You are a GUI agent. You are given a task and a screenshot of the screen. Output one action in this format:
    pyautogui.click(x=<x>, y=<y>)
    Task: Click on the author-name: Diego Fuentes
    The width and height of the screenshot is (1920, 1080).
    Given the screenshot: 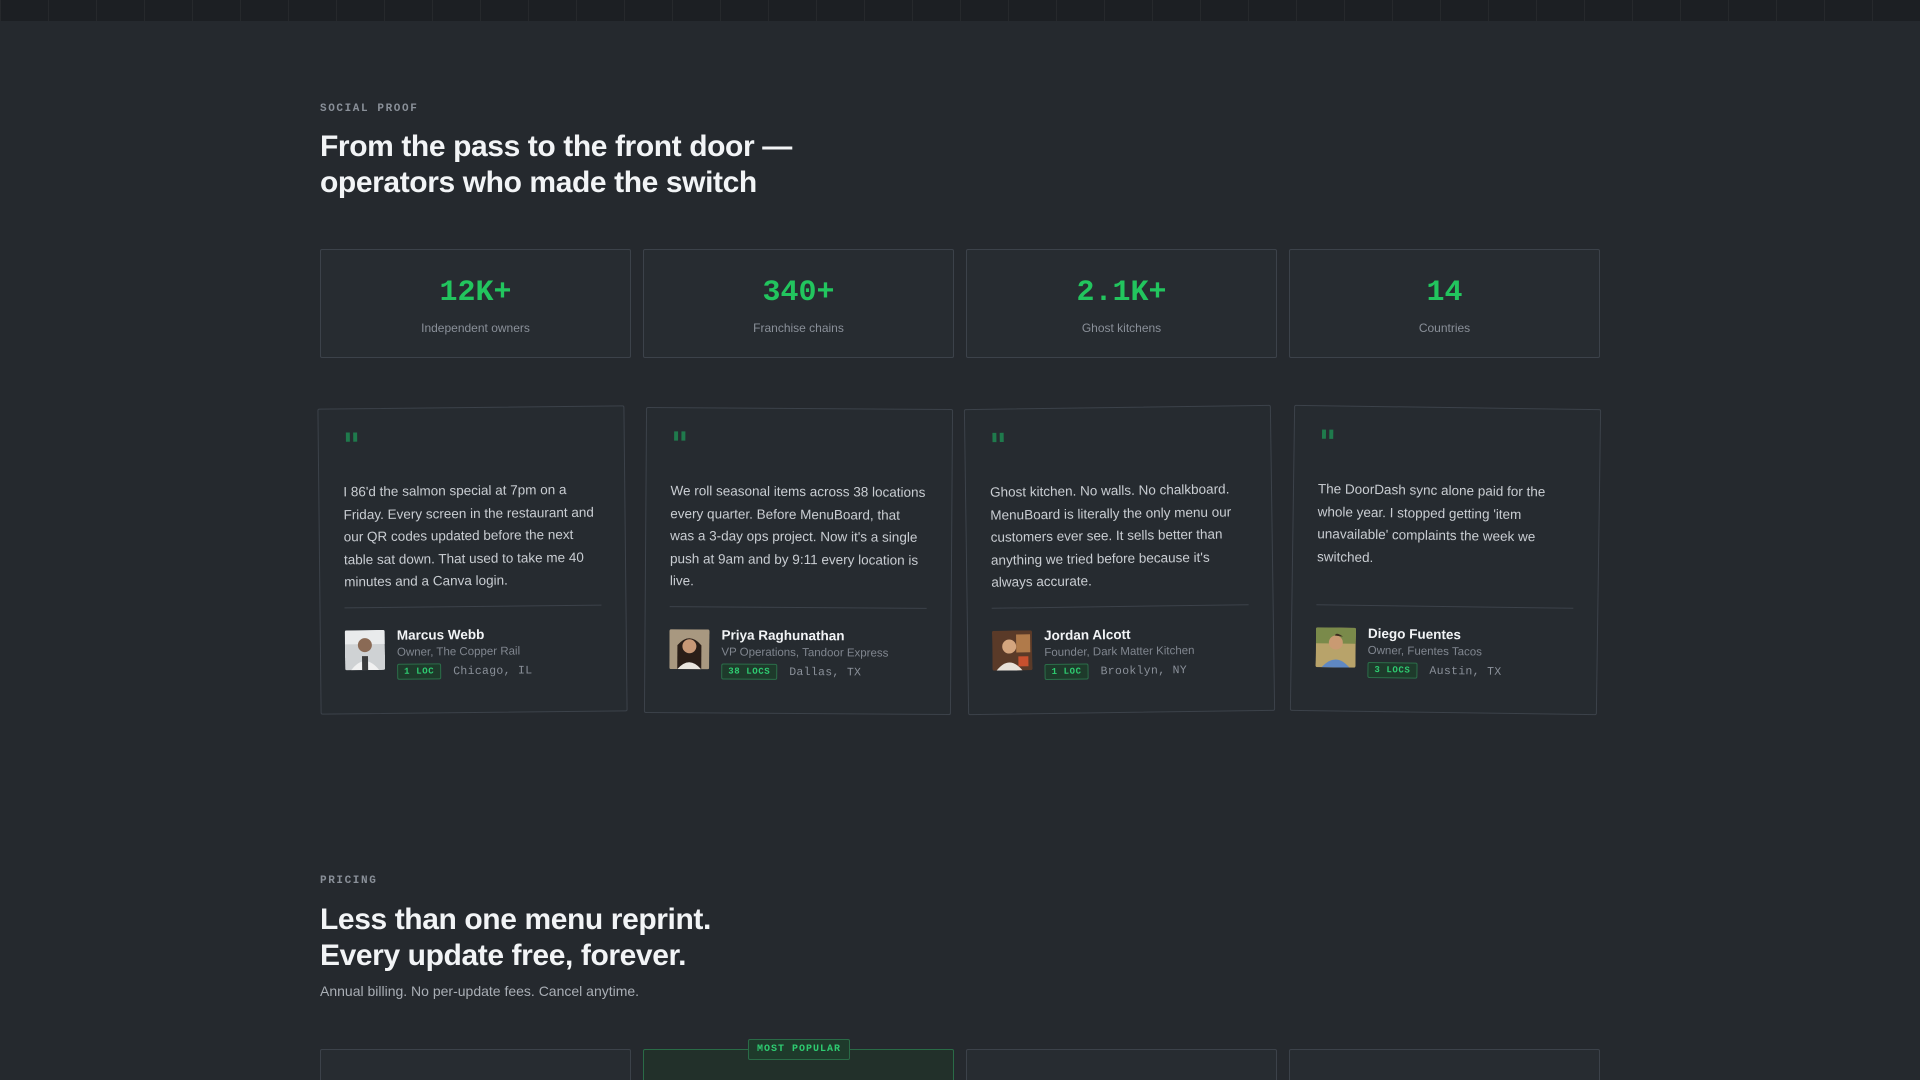 What is the action you would take?
    pyautogui.click(x=1414, y=634)
    